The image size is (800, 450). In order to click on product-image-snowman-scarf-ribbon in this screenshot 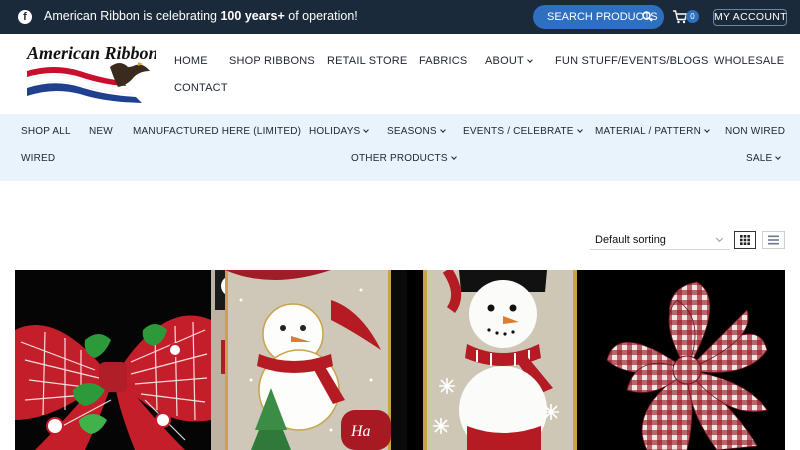, I will do `click(497, 360)`.